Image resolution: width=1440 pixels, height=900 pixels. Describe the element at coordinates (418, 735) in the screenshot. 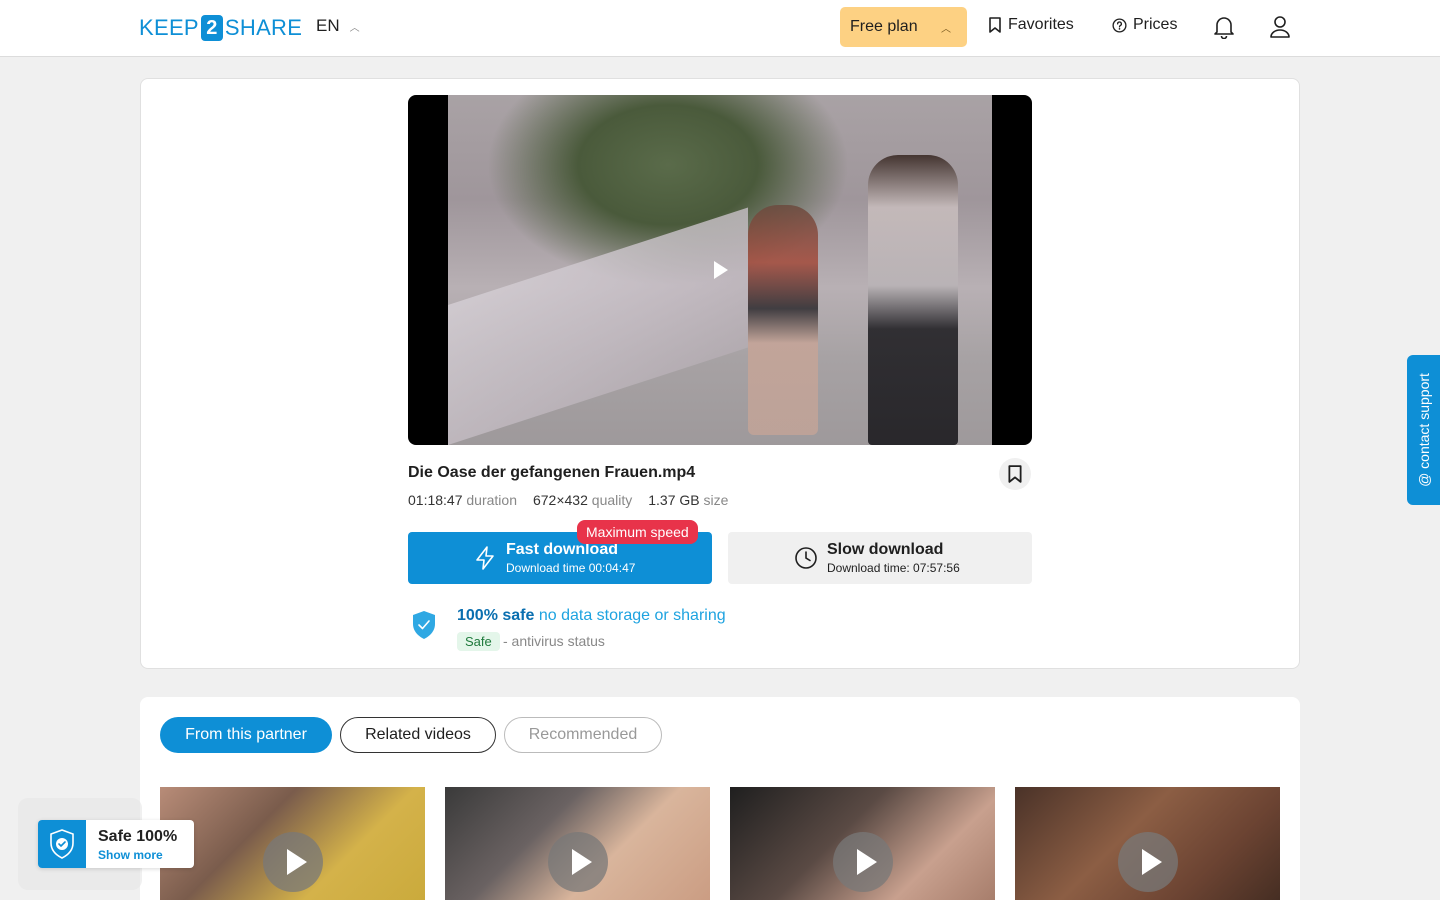

I see `tab-related-videos: Related videos` at that location.